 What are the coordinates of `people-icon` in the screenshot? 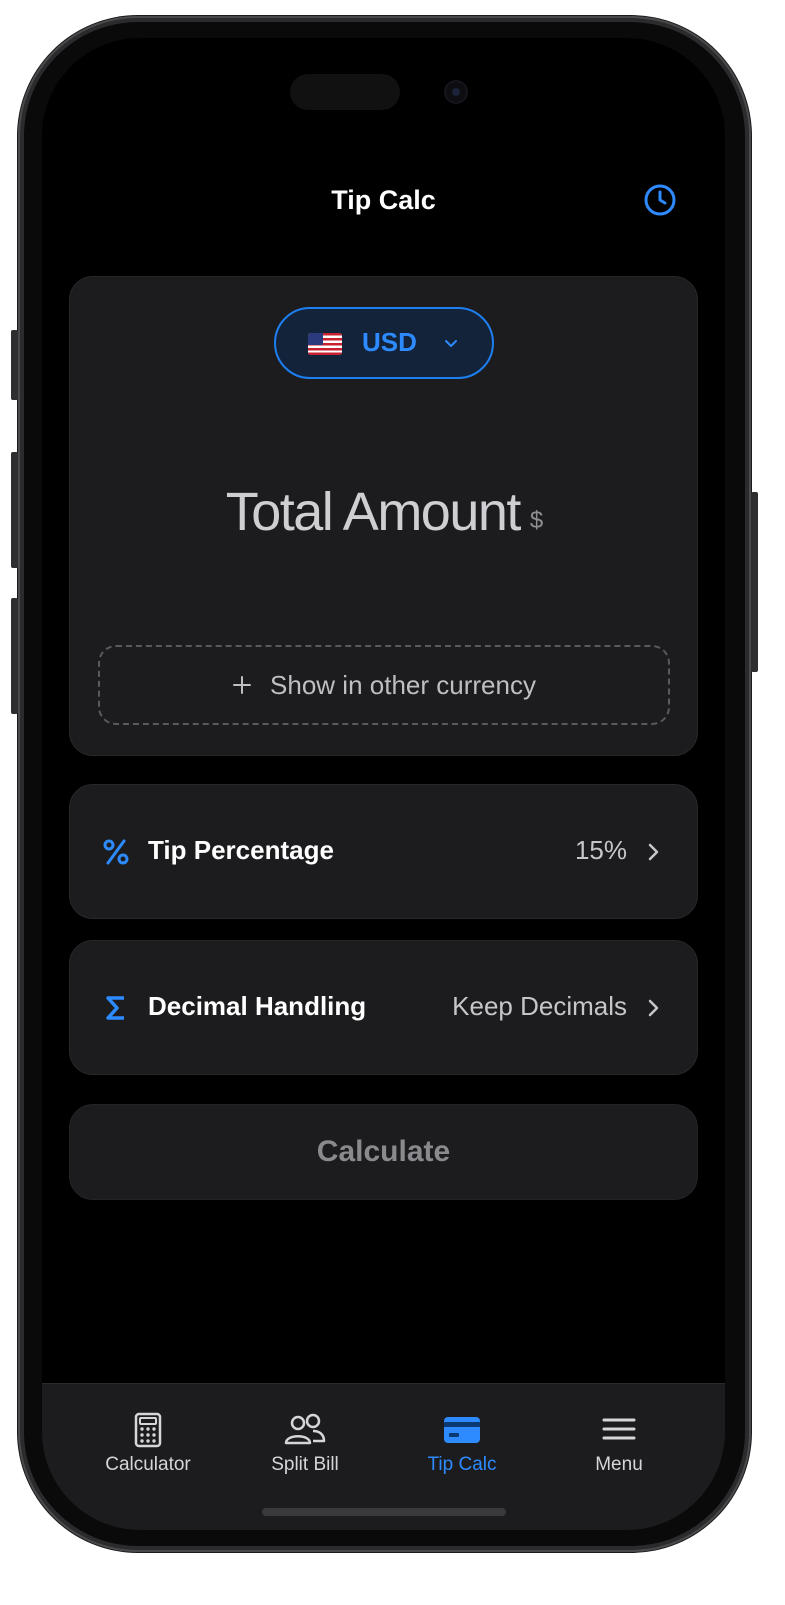 It's located at (305, 1429).